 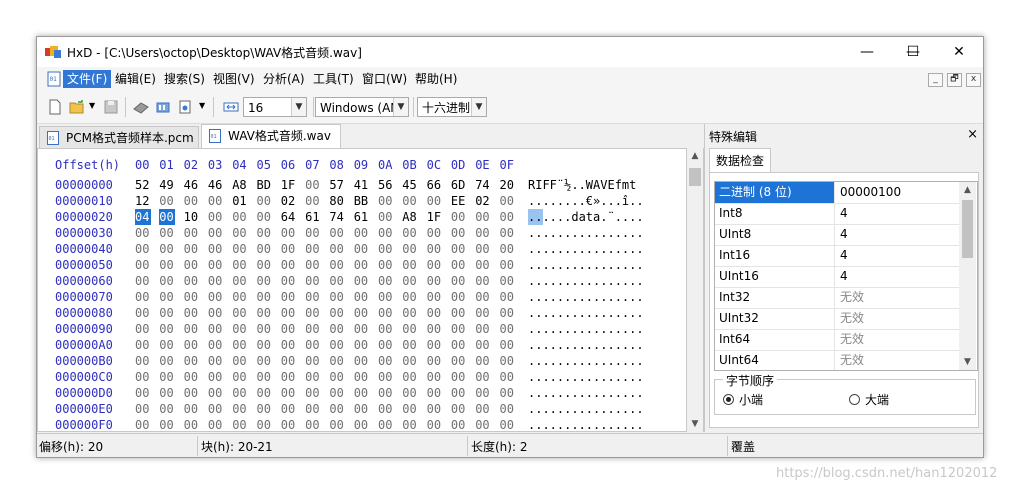 What do you see at coordinates (362, 217) in the screenshot?
I see `hex-byte: 61` at bounding box center [362, 217].